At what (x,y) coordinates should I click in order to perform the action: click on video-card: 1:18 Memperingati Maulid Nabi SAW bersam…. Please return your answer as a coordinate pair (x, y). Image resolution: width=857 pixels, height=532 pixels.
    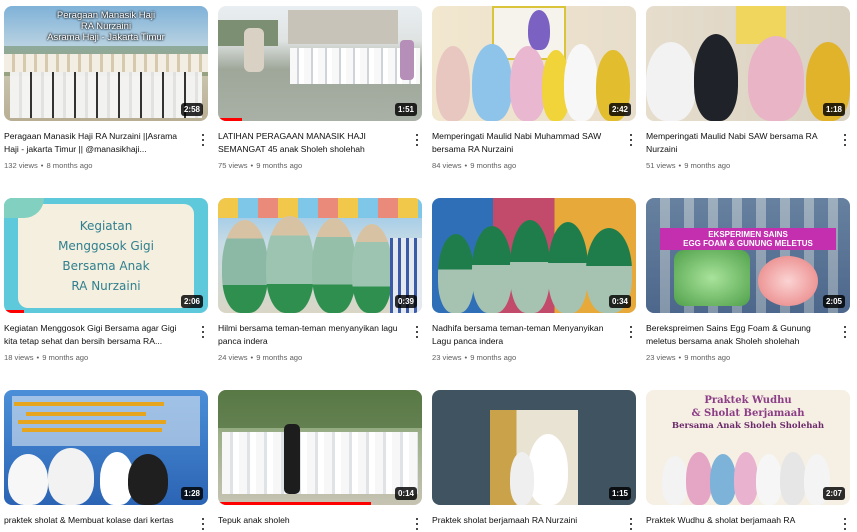
    Looking at the image, I should click on (748, 88).